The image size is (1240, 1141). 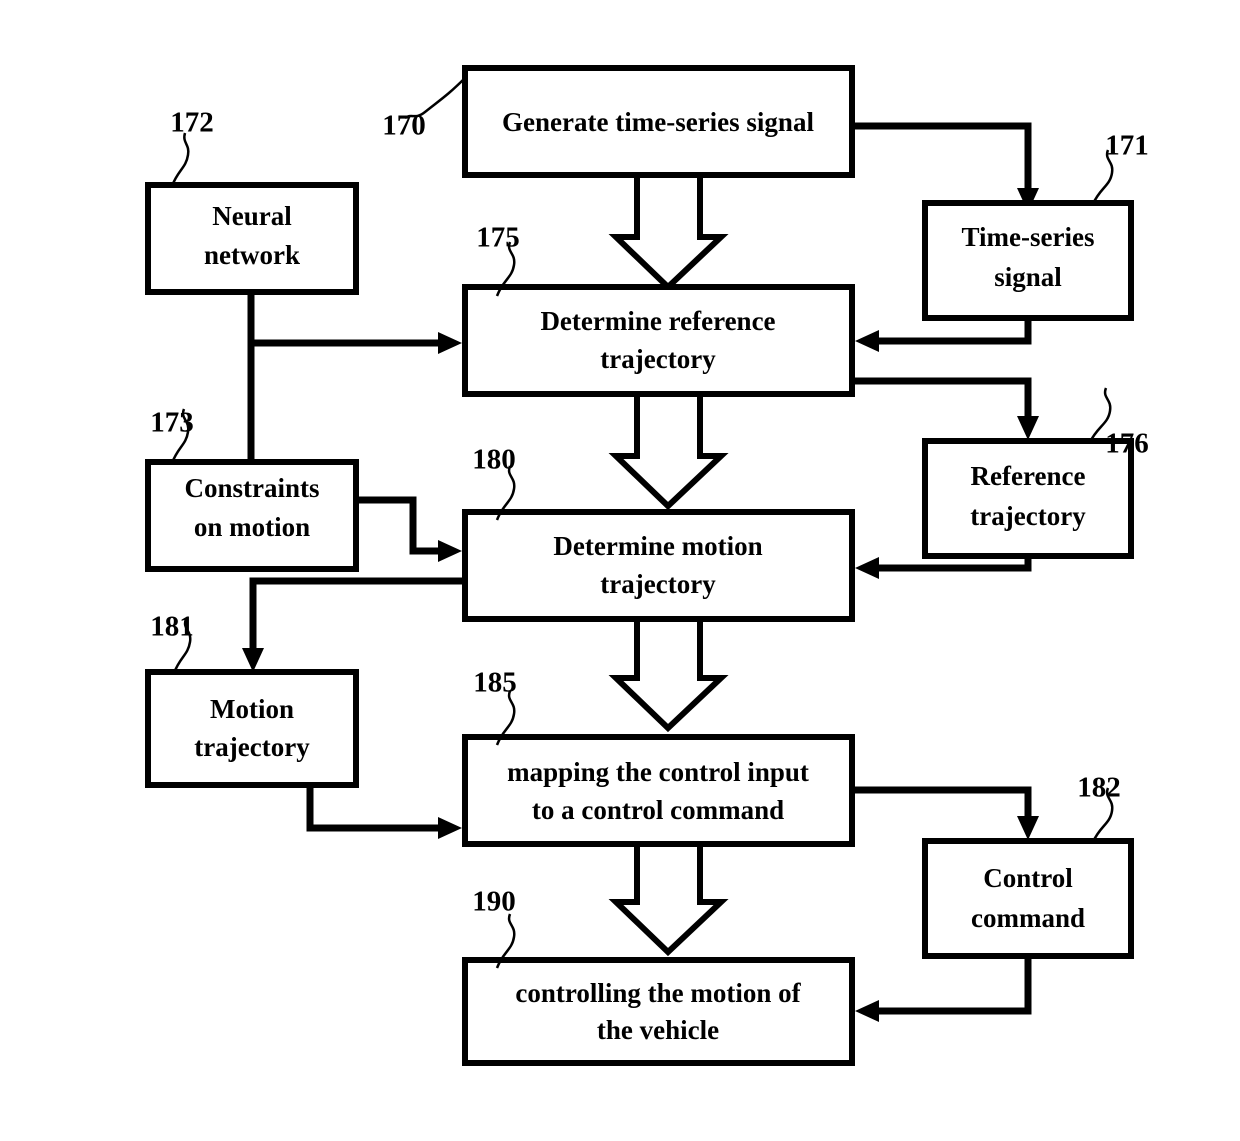 I want to click on node-label-173-line2: on motion, so click(x=252, y=527).